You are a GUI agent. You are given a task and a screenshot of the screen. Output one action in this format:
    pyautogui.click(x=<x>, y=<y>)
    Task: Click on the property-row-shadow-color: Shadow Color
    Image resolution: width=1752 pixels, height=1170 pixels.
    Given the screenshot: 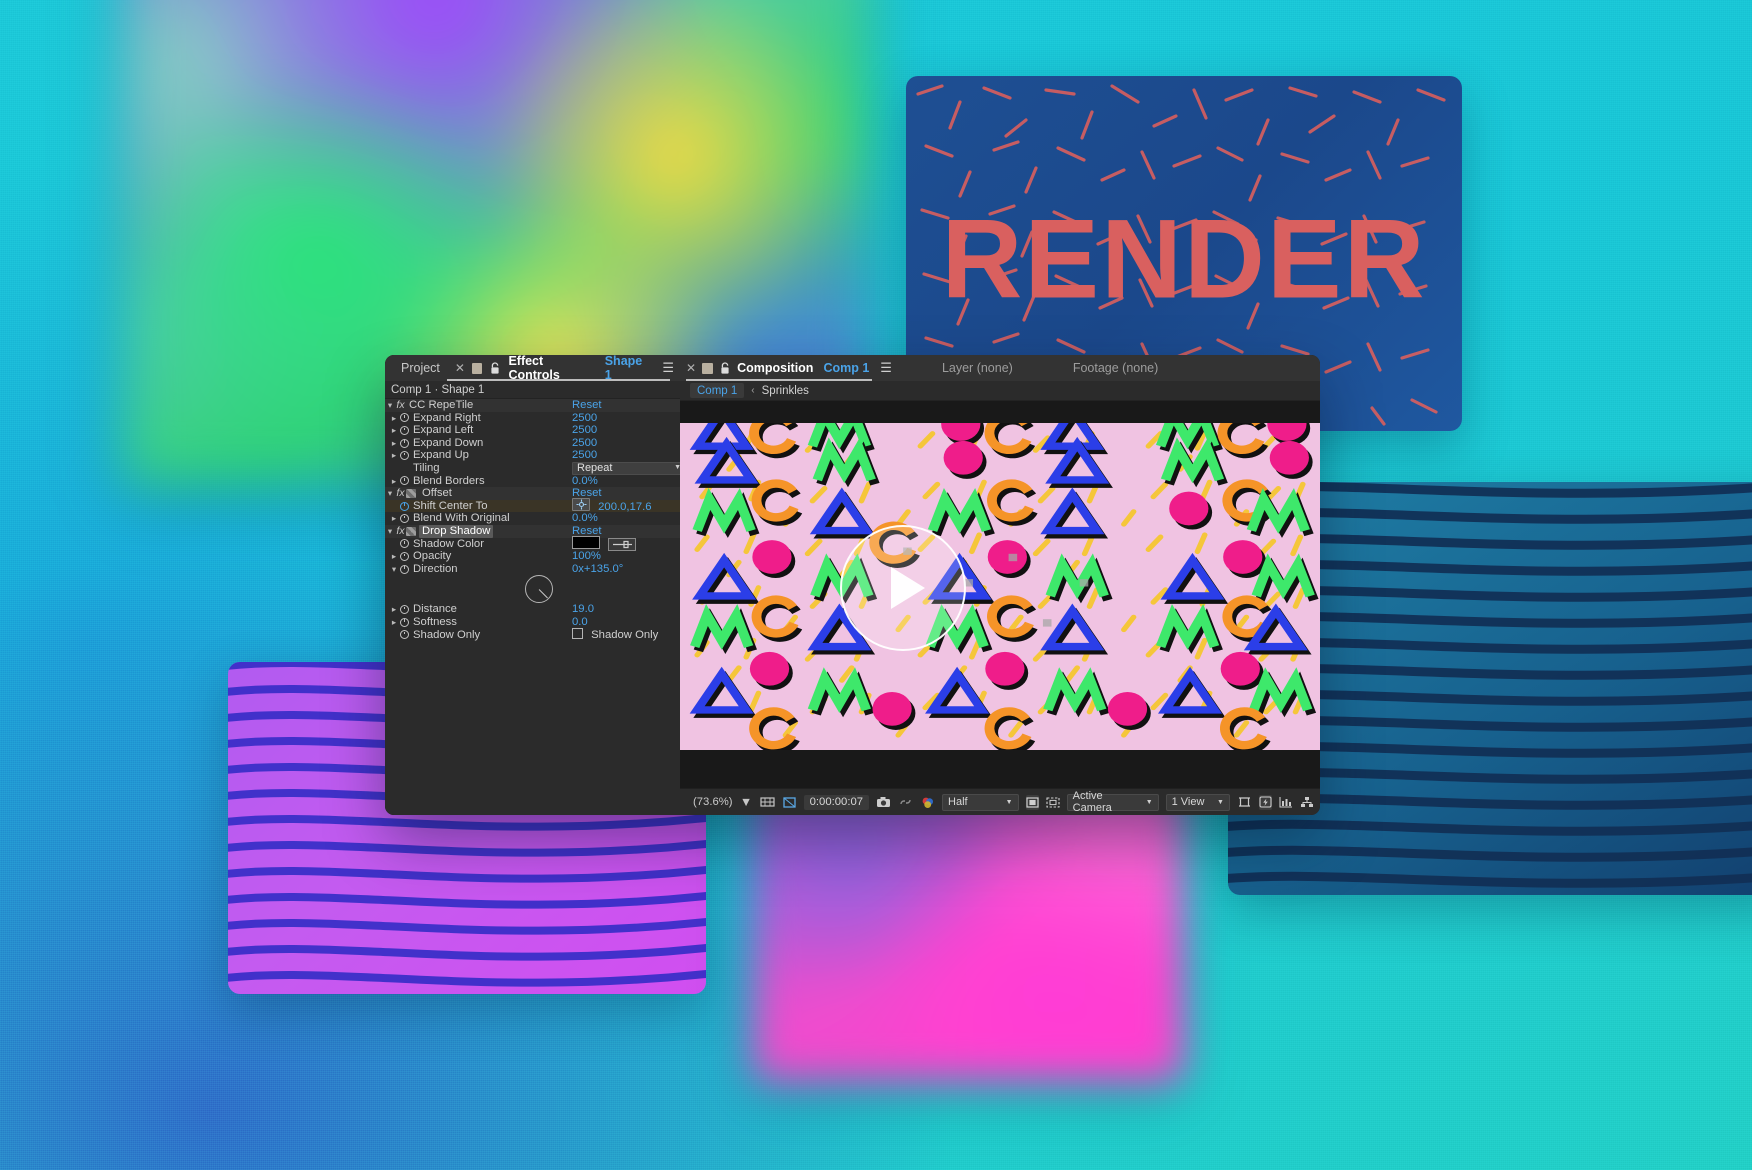 What is the action you would take?
    pyautogui.click(x=532, y=543)
    